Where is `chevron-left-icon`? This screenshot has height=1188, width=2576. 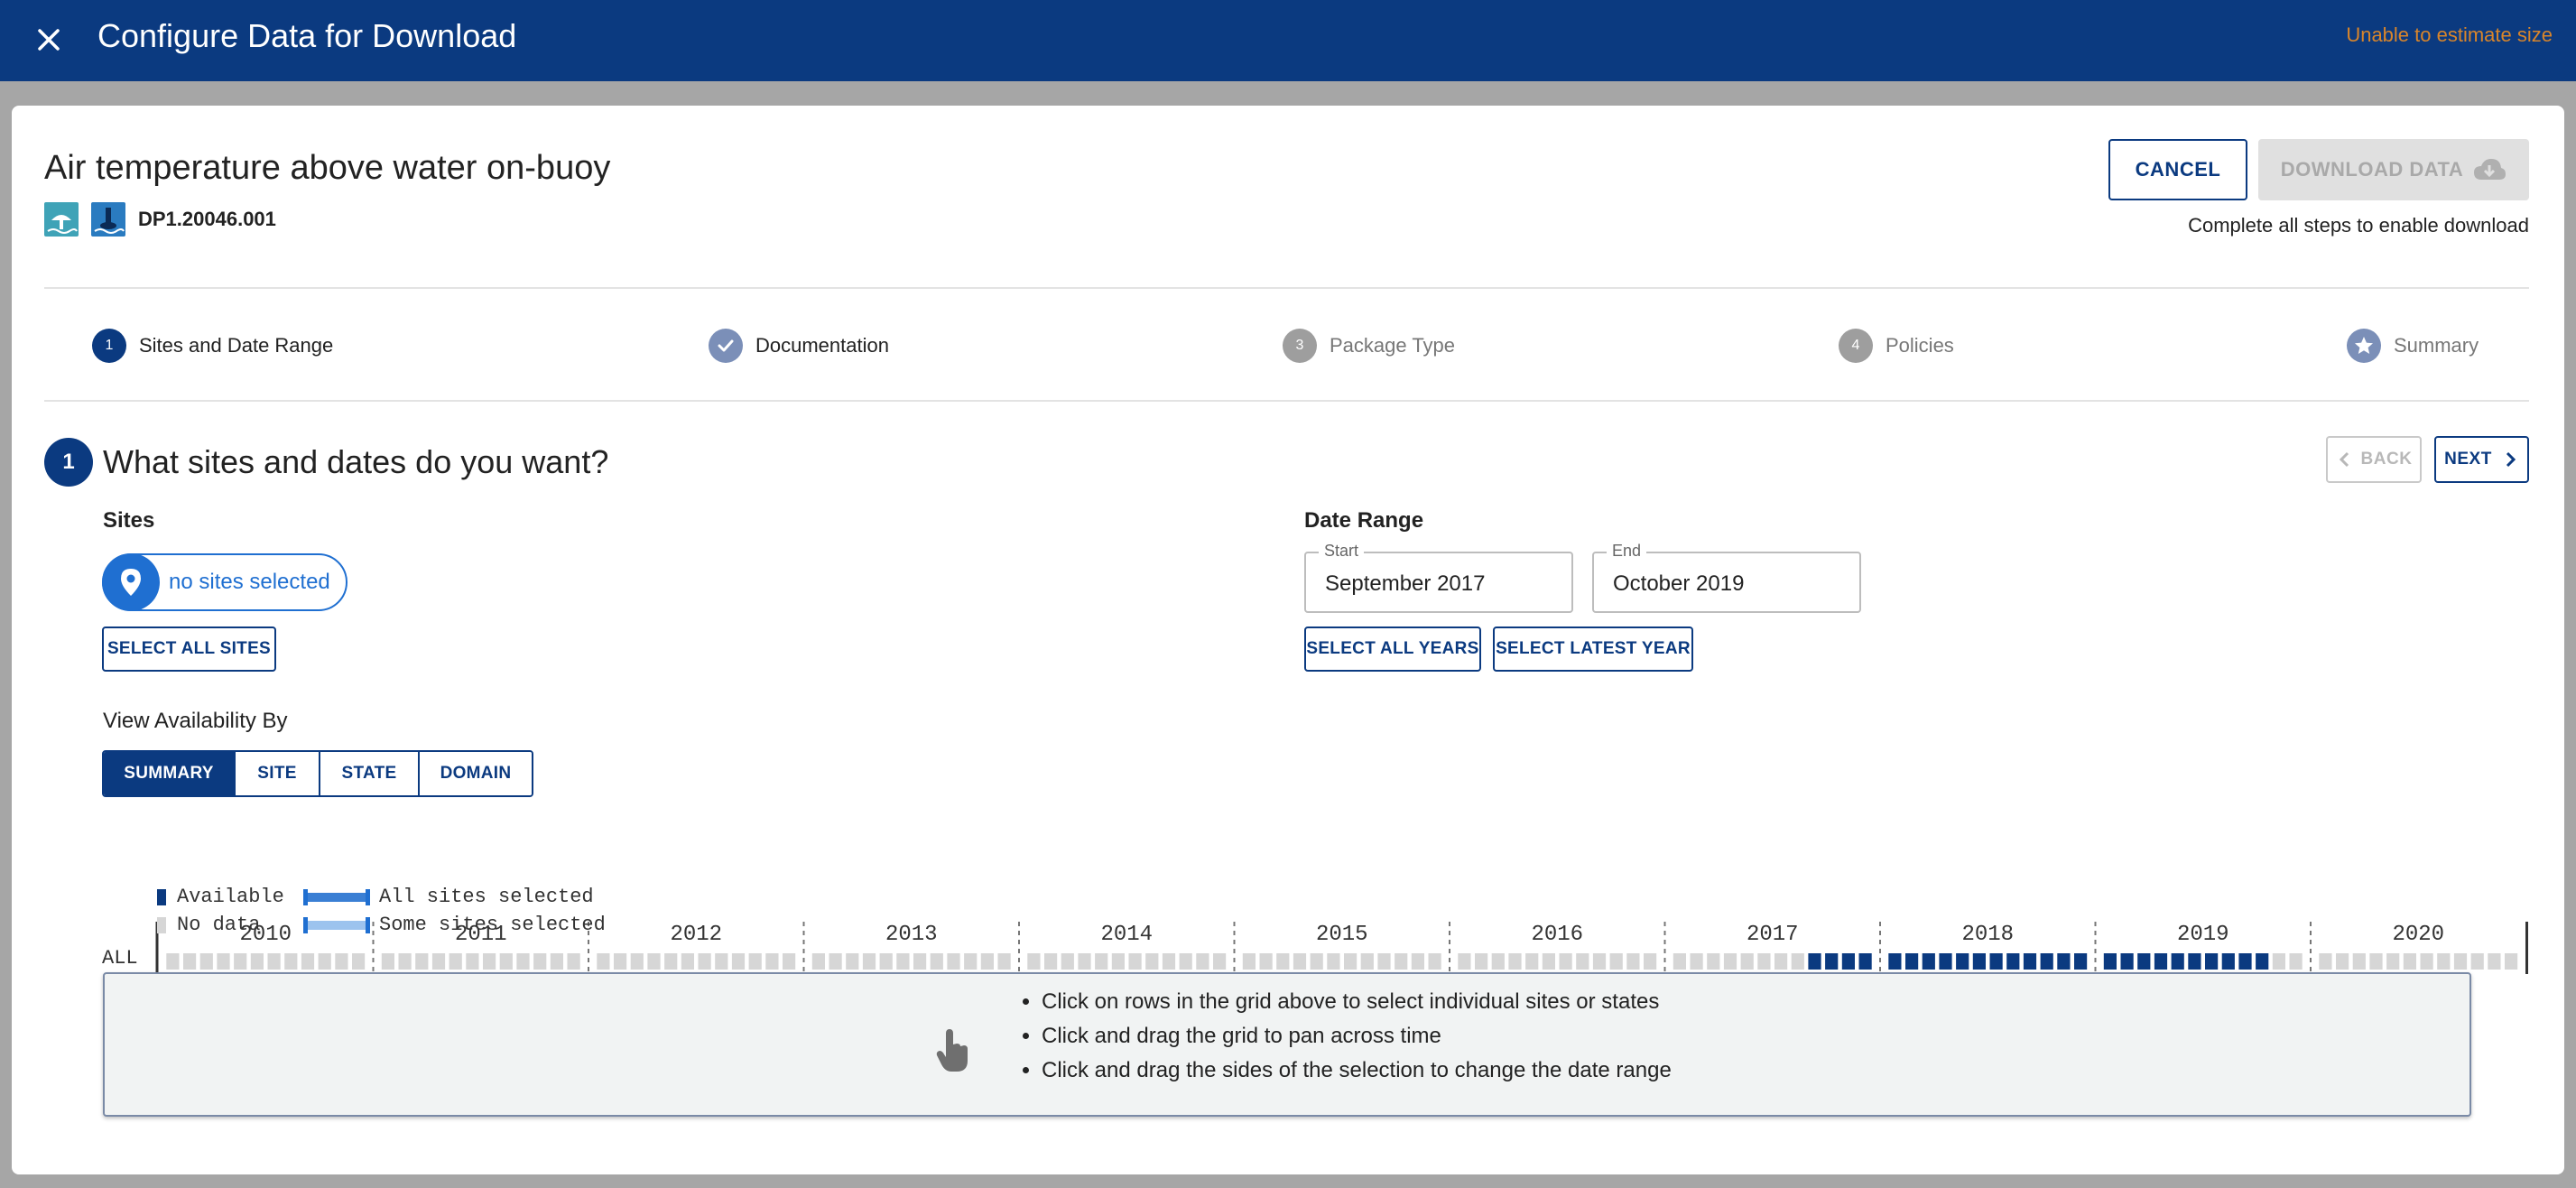 chevron-left-icon is located at coordinates (2344, 459).